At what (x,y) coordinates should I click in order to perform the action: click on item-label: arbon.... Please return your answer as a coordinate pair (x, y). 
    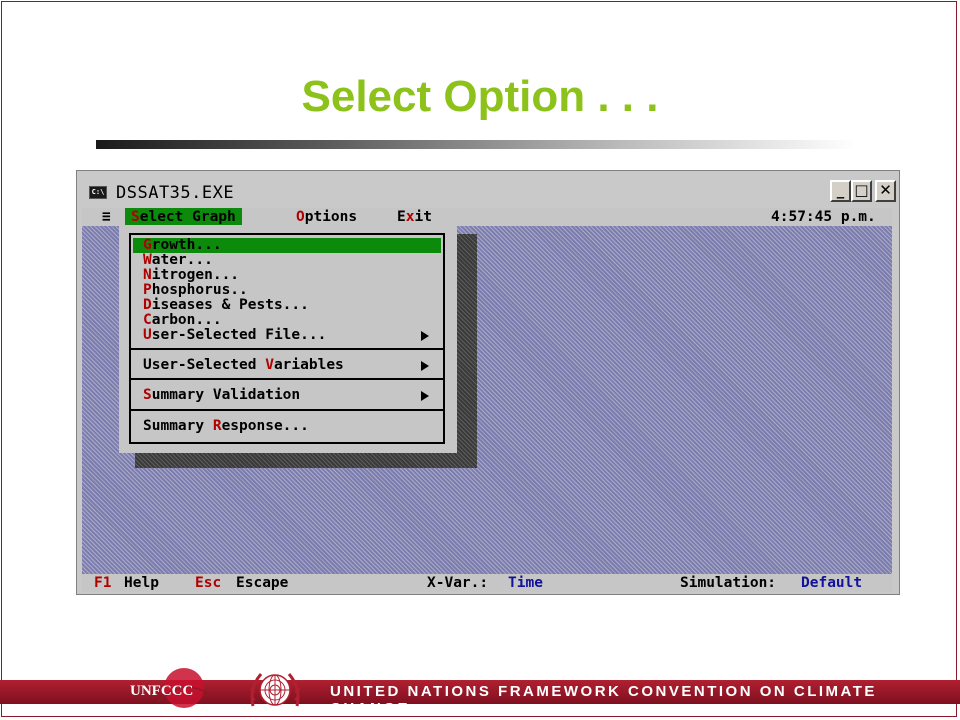
    Looking at the image, I should click on (186, 320).